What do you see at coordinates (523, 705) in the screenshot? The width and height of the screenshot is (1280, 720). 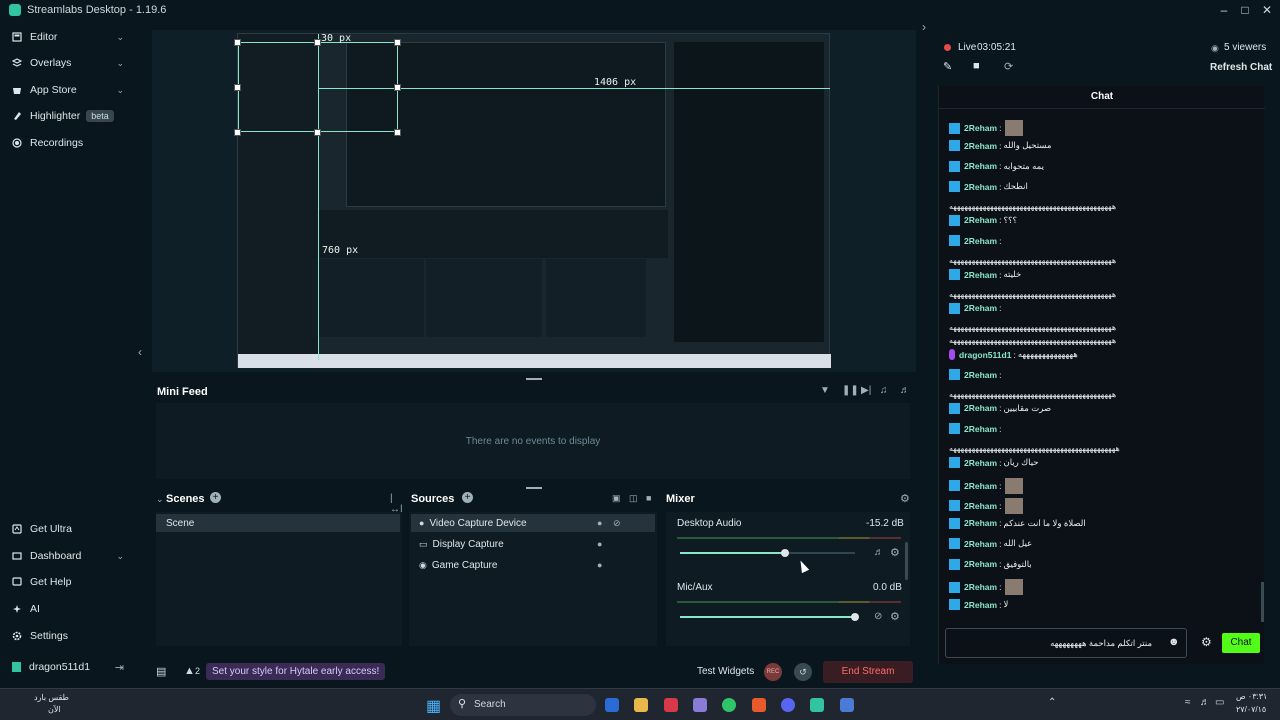 I see `taskbar-search: ⚲ Search` at bounding box center [523, 705].